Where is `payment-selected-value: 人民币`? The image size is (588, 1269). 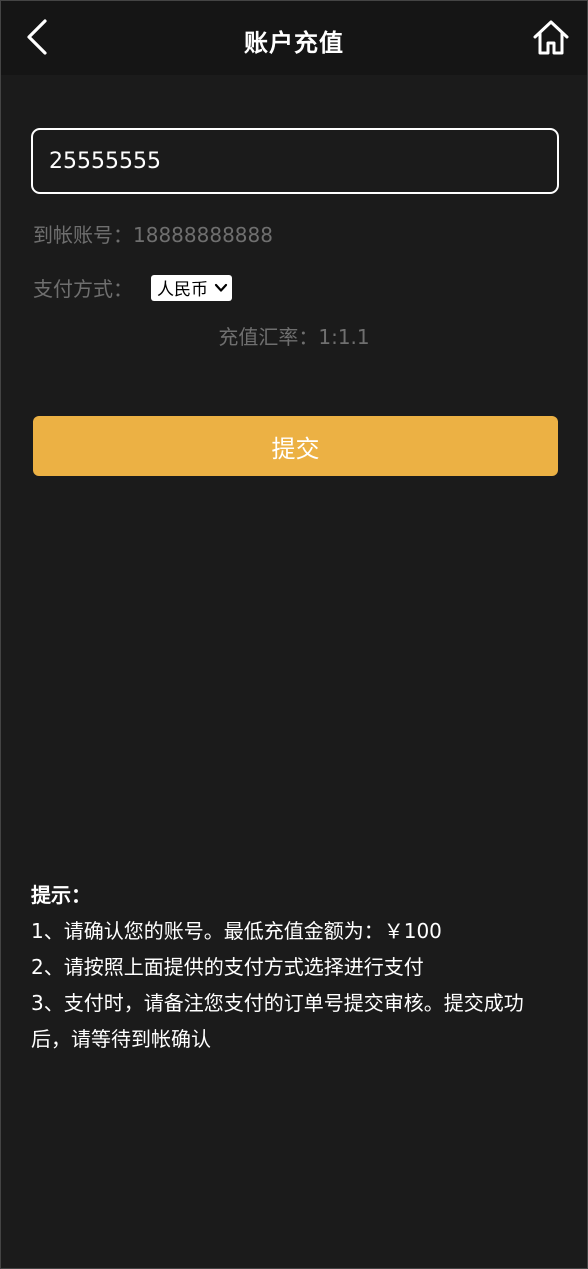
payment-selected-value: 人民币 is located at coordinates (182, 290).